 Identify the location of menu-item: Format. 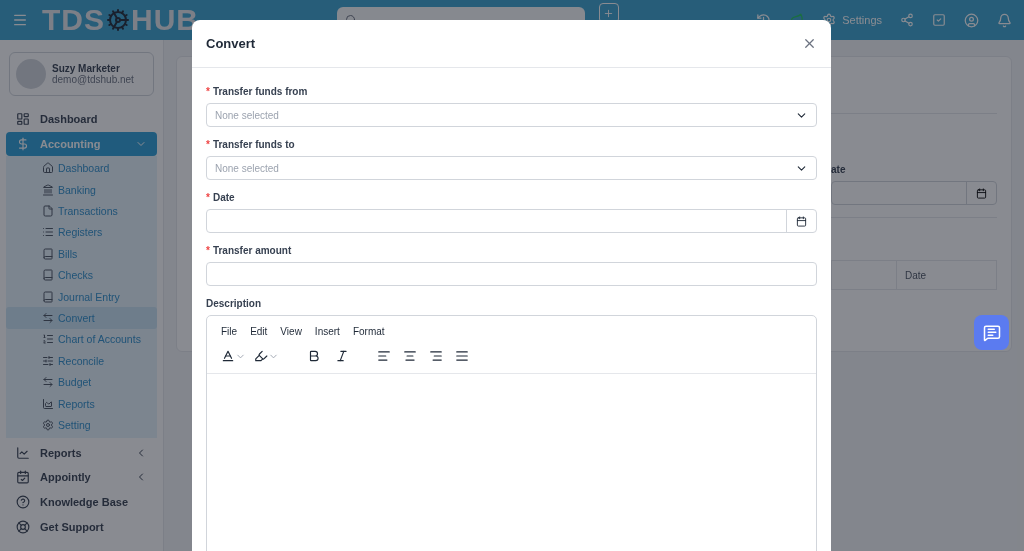
(368, 331).